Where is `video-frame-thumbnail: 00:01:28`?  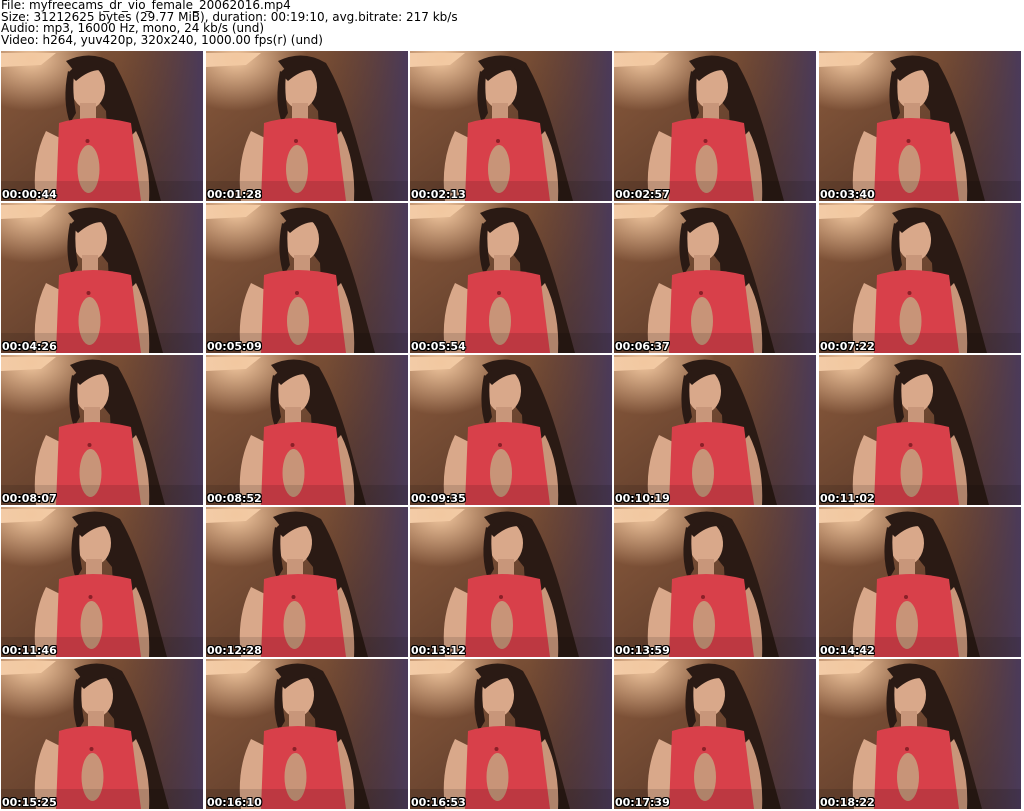
video-frame-thumbnail: 00:01:28 is located at coordinates (307, 126).